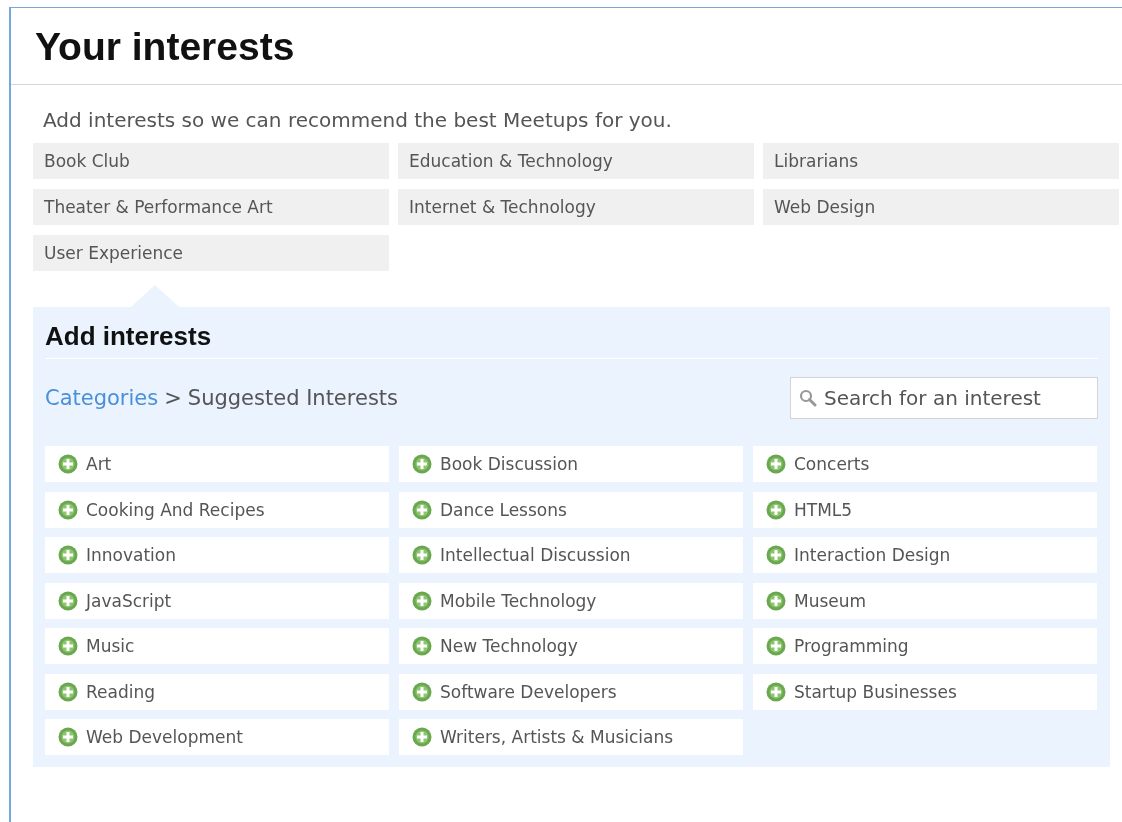  What do you see at coordinates (211, 253) in the screenshot?
I see `interest-tag: User Experience` at bounding box center [211, 253].